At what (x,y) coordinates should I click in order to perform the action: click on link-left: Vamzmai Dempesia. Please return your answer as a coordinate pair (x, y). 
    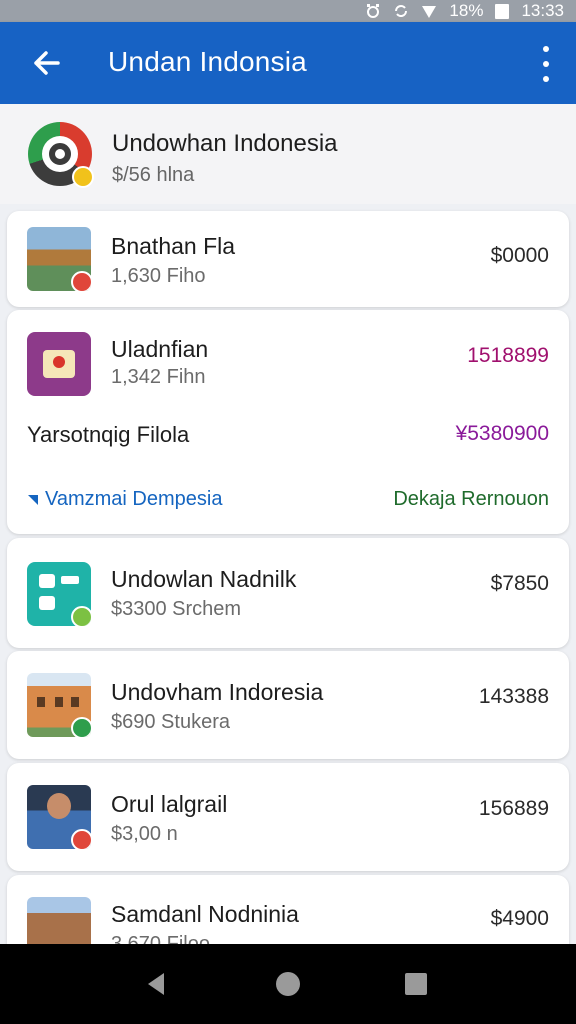
    Looking at the image, I should click on (124, 499).